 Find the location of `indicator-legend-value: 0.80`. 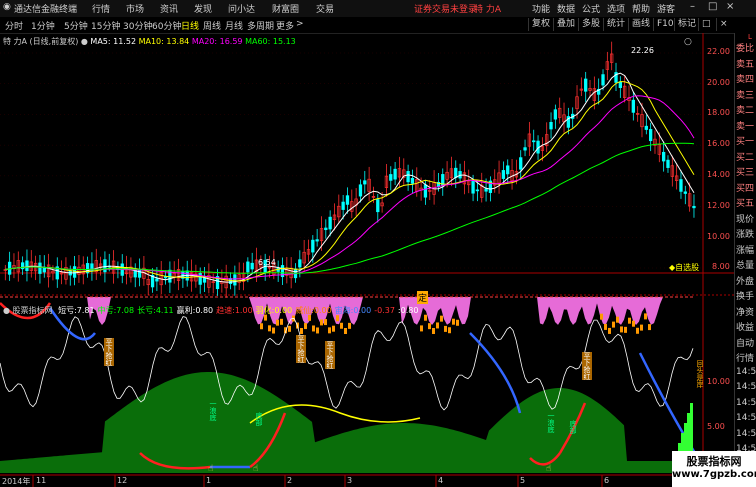

indicator-legend-value: 0.80 is located at coordinates (409, 310).